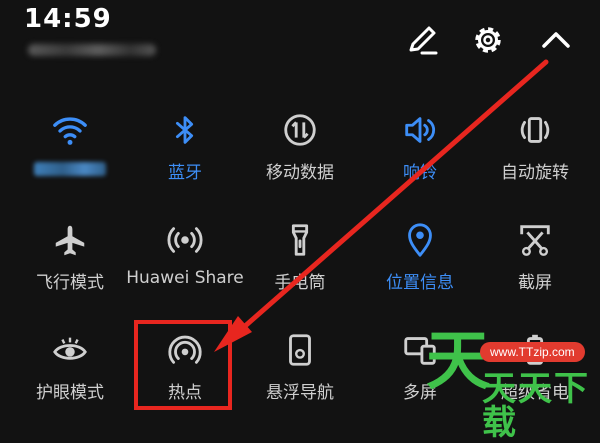 The height and width of the screenshot is (443, 600). What do you see at coordinates (535, 148) in the screenshot?
I see `tile-auto-rotate: 自动旋转` at bounding box center [535, 148].